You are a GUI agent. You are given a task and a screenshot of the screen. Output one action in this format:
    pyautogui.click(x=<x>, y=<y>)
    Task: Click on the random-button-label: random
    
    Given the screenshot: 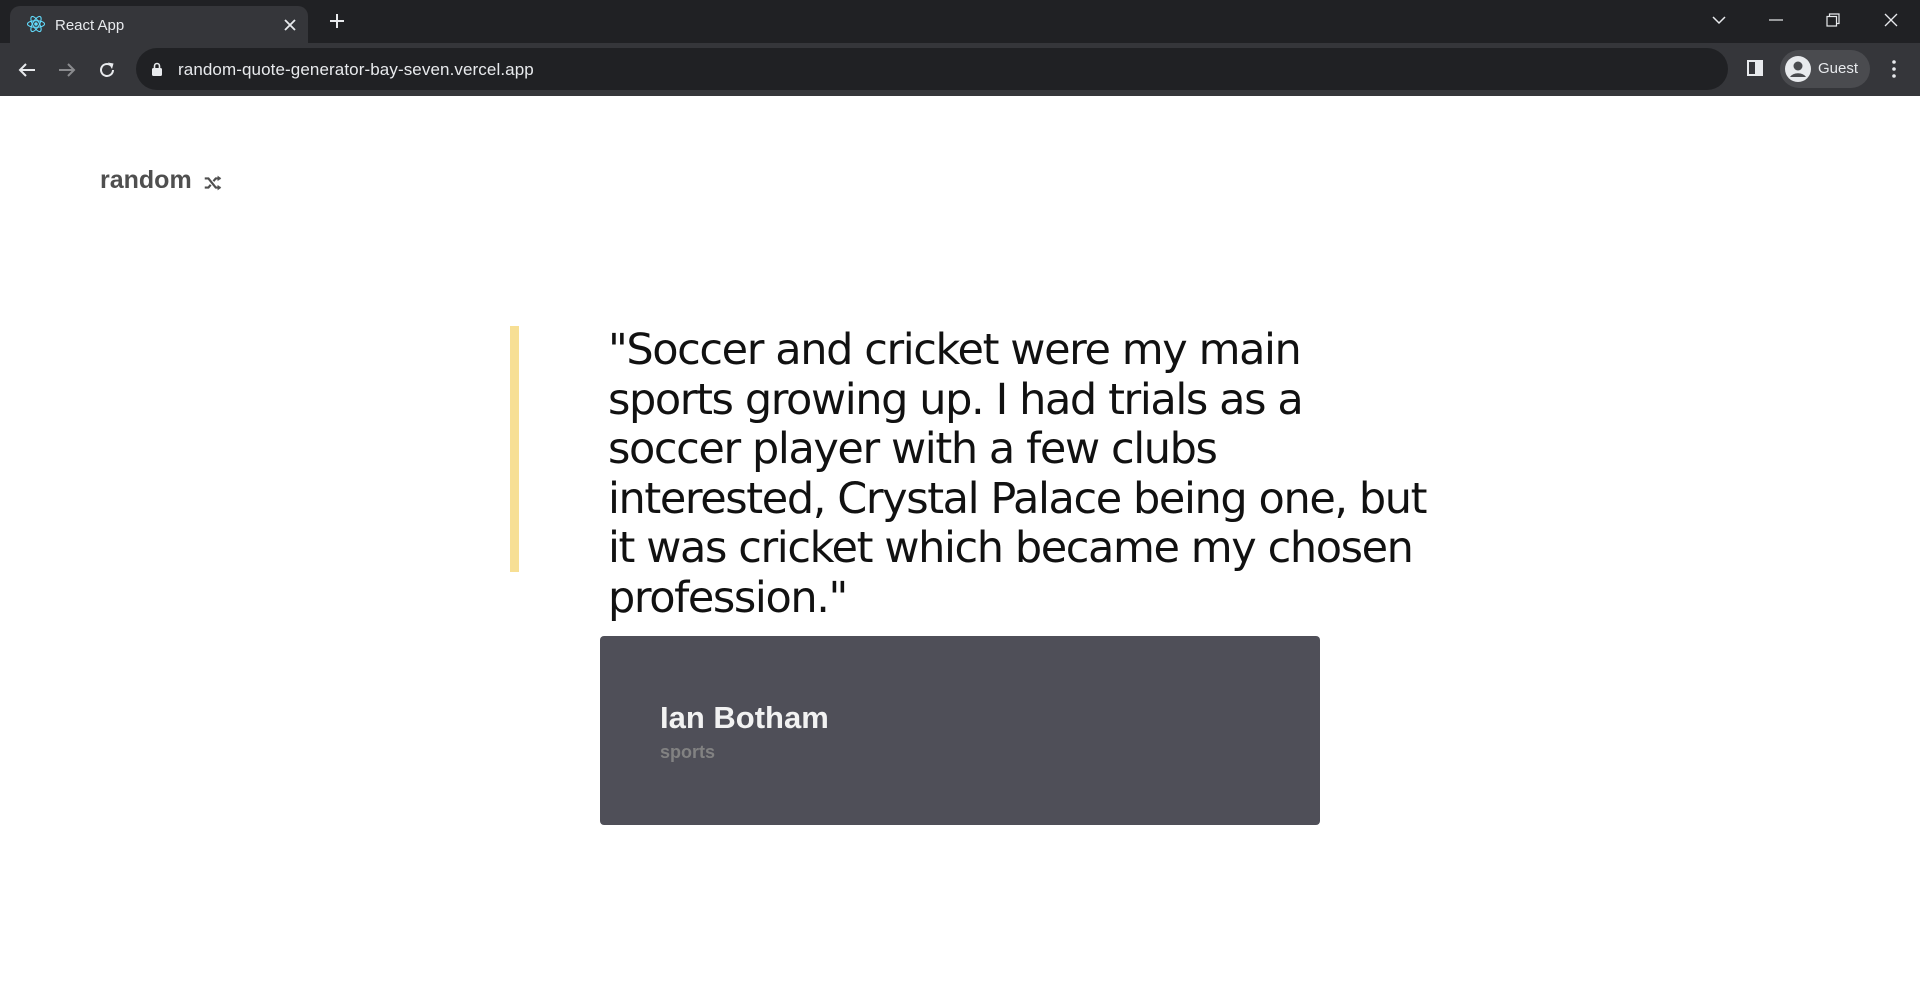 What is the action you would take?
    pyautogui.click(x=146, y=180)
    